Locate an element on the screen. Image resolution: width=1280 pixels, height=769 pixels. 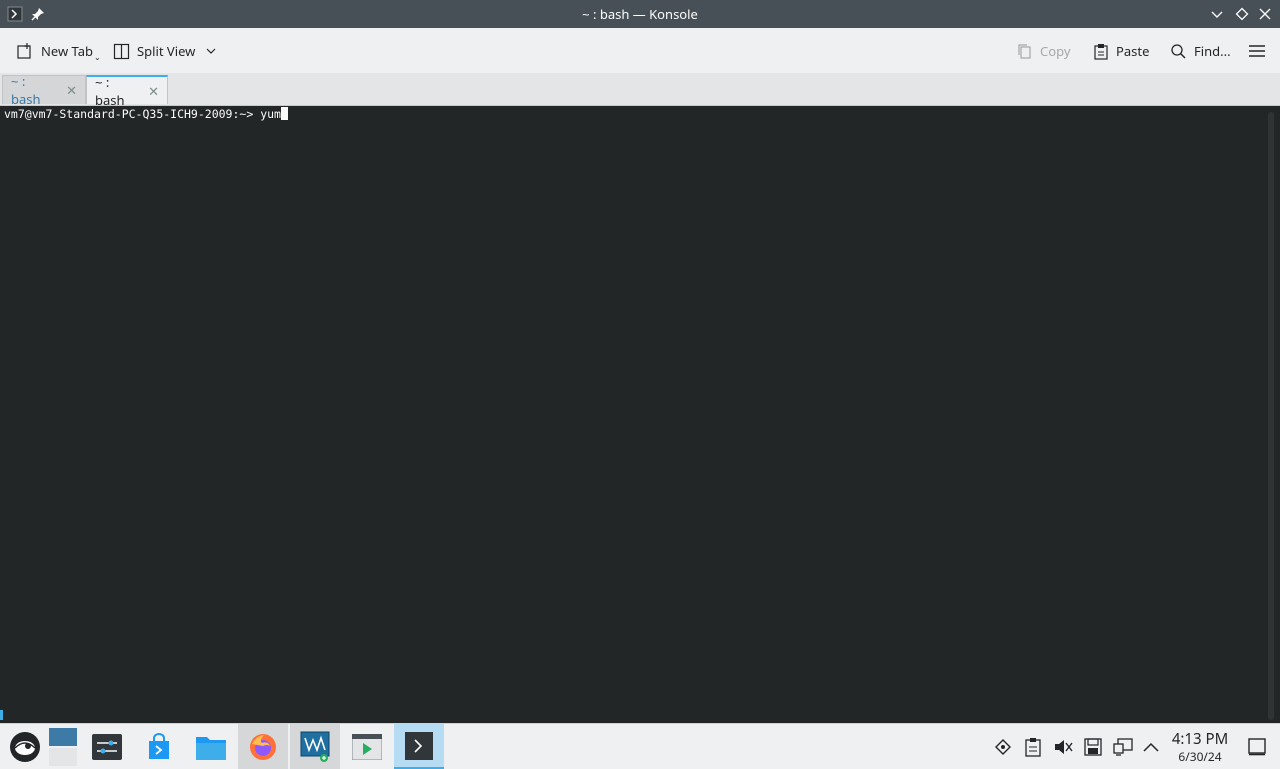
paste-label: Paste is located at coordinates (1133, 51).